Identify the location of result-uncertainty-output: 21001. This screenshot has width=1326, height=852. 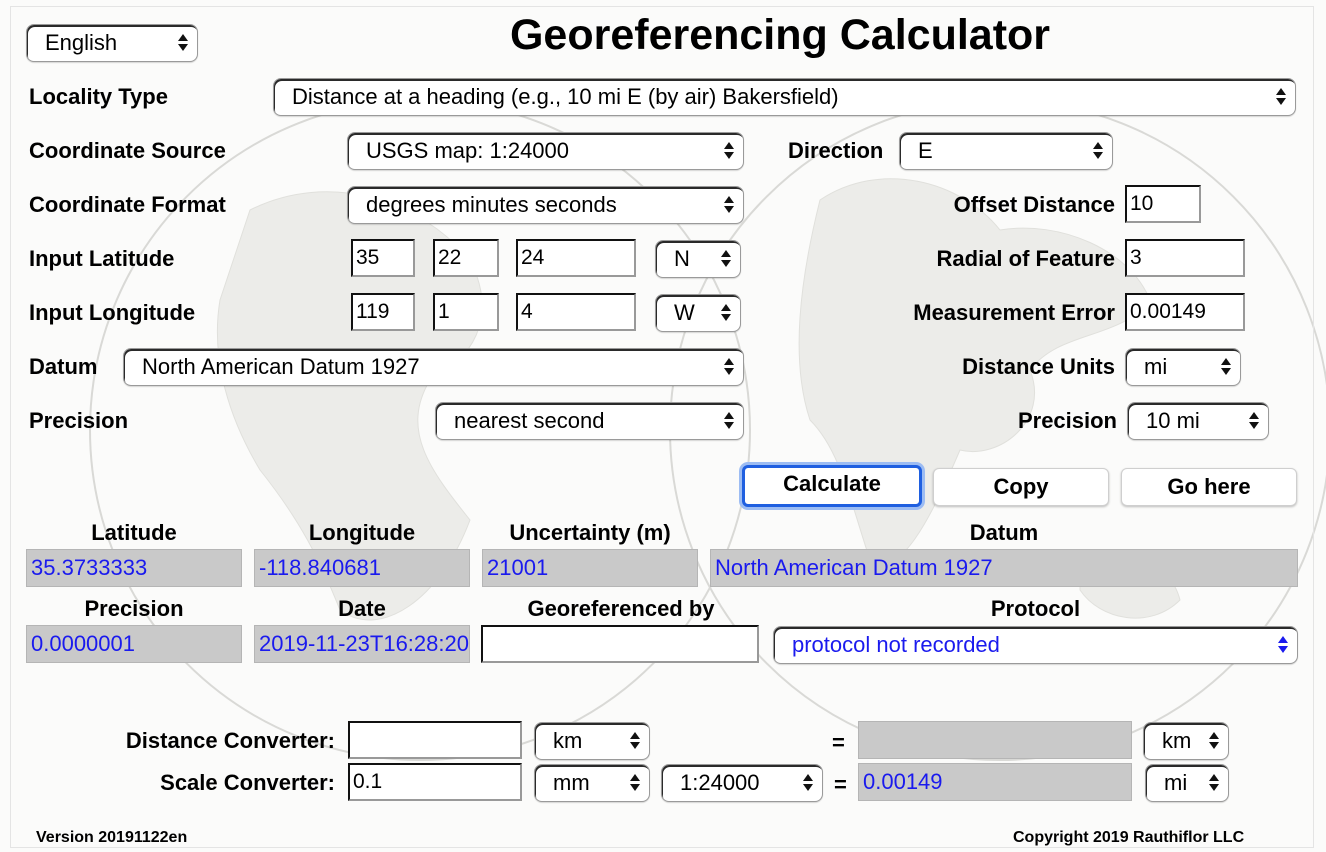
(590, 568).